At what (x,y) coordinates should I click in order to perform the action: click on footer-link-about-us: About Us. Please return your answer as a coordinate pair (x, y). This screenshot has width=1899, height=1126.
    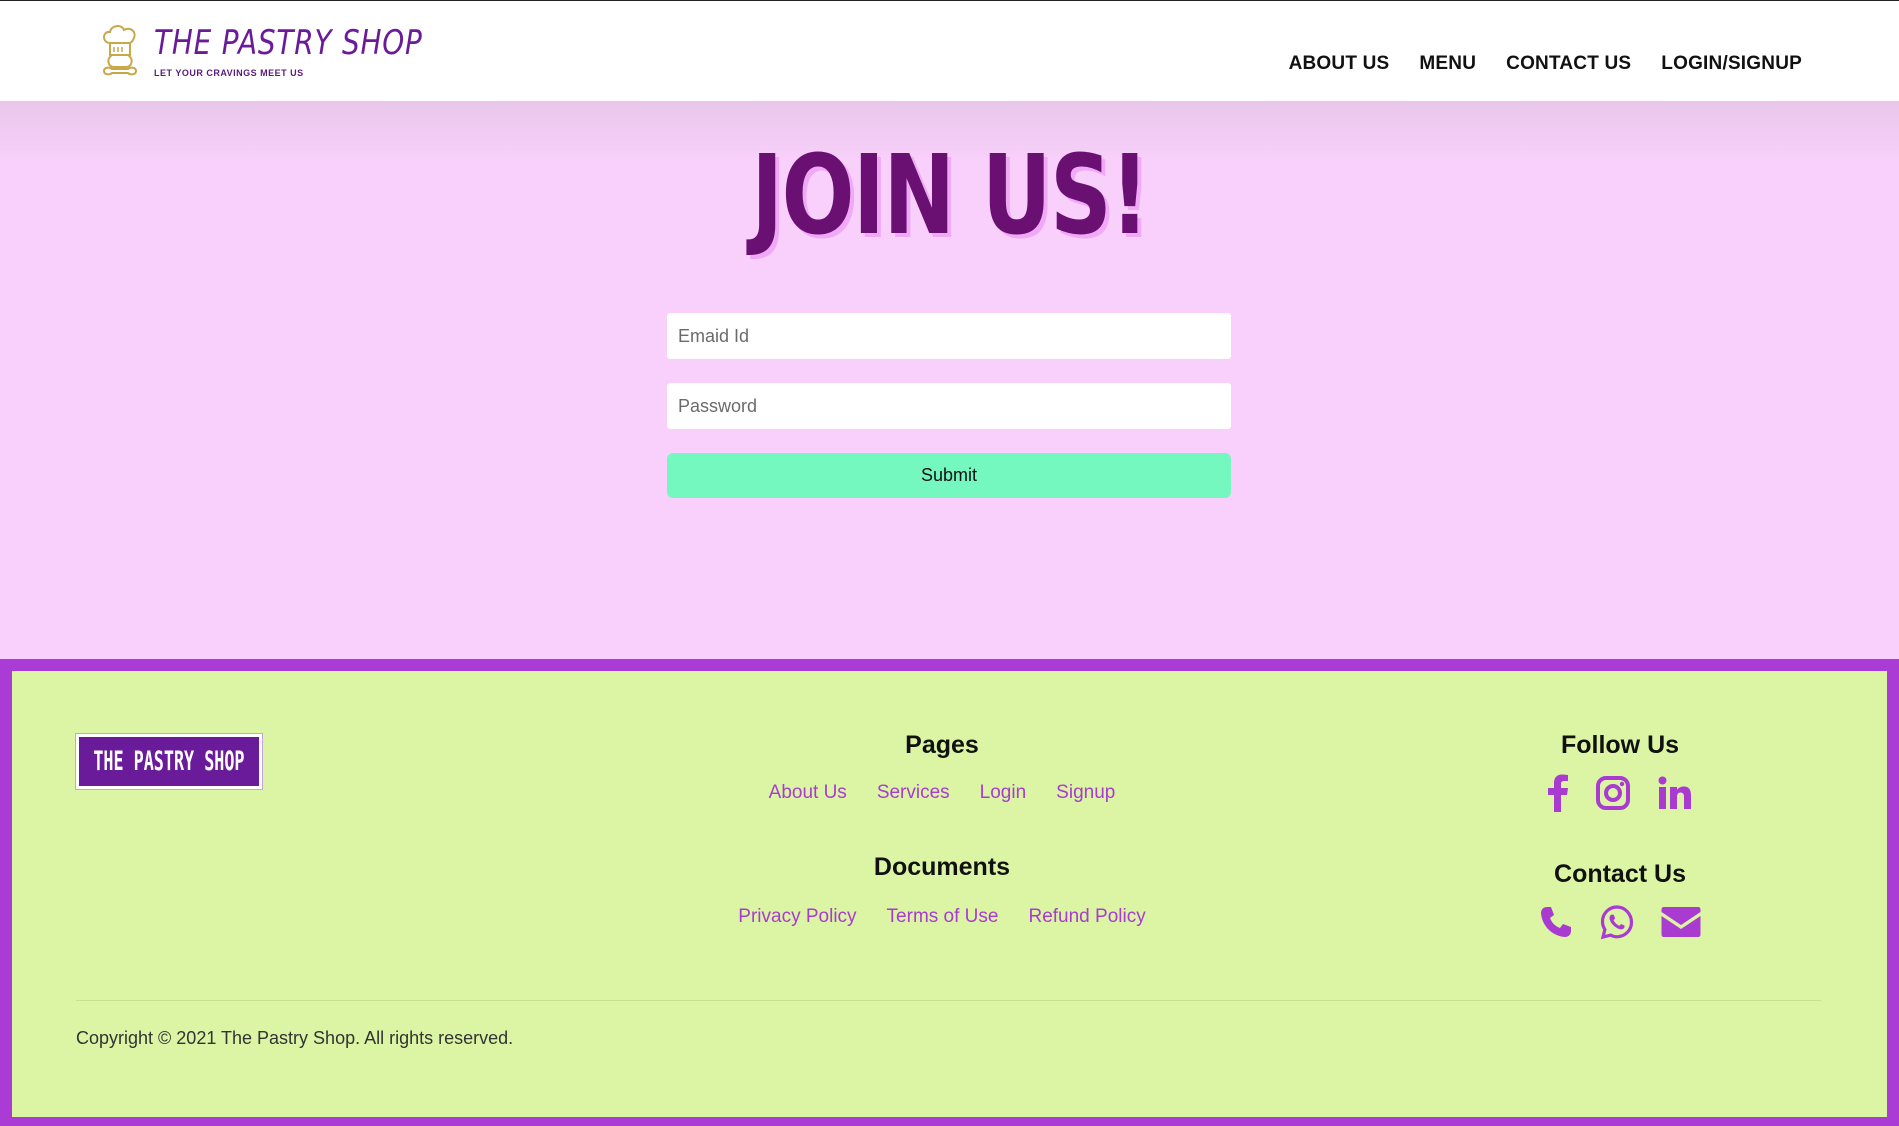
    Looking at the image, I should click on (808, 793).